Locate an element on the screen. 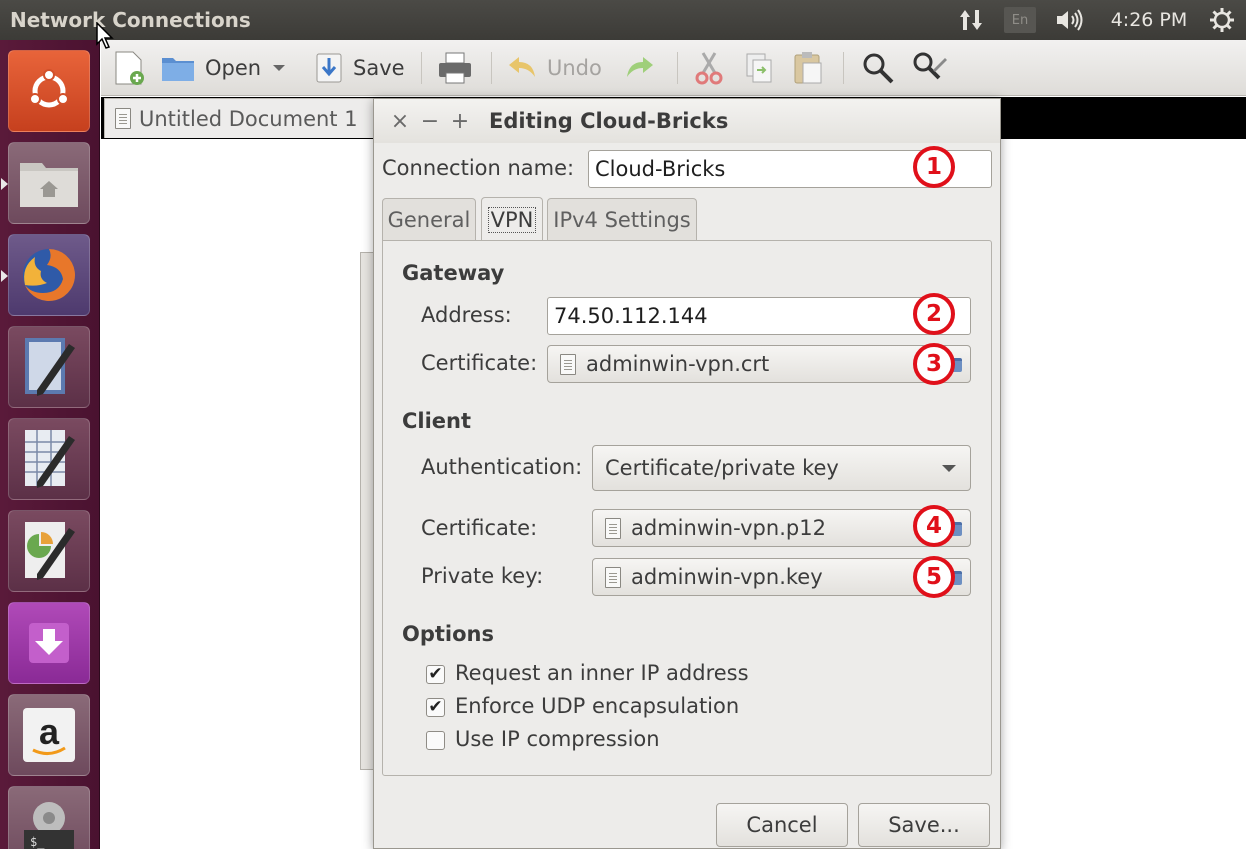 The width and height of the screenshot is (1246, 849). gateway-certificate-chooser: adminwin-vpn.crt is located at coordinates (759, 364).